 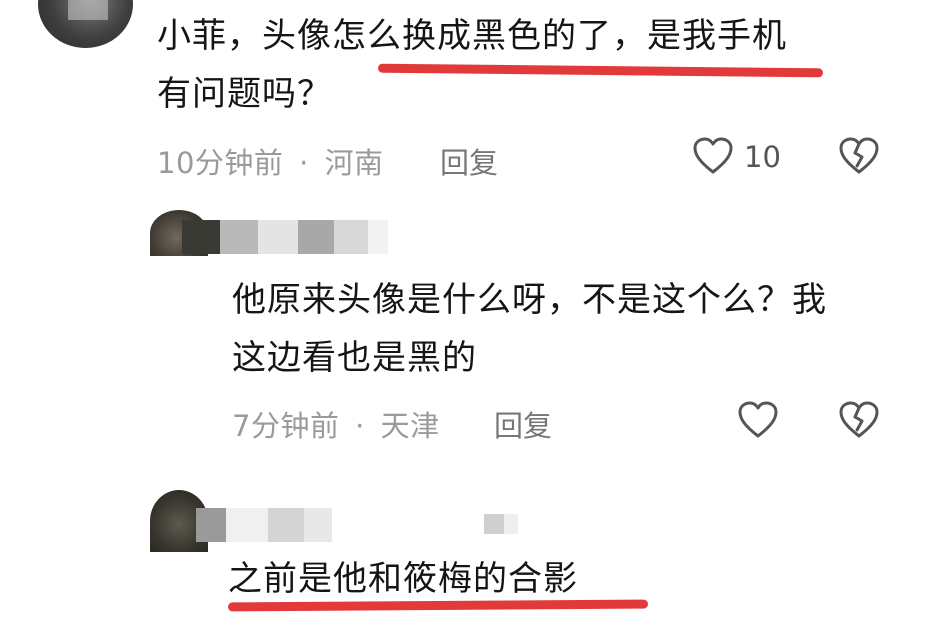 I want to click on comment-meta: 10分钟前 · 河南, so click(x=270, y=161).